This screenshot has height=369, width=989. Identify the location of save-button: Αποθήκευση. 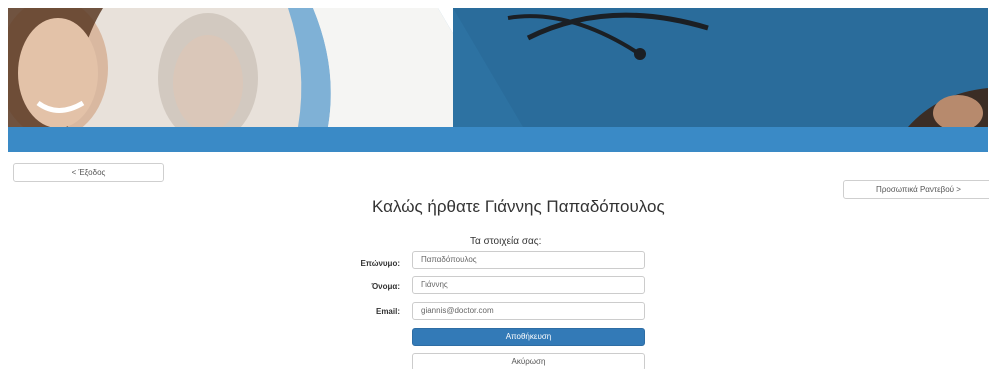
(528, 337).